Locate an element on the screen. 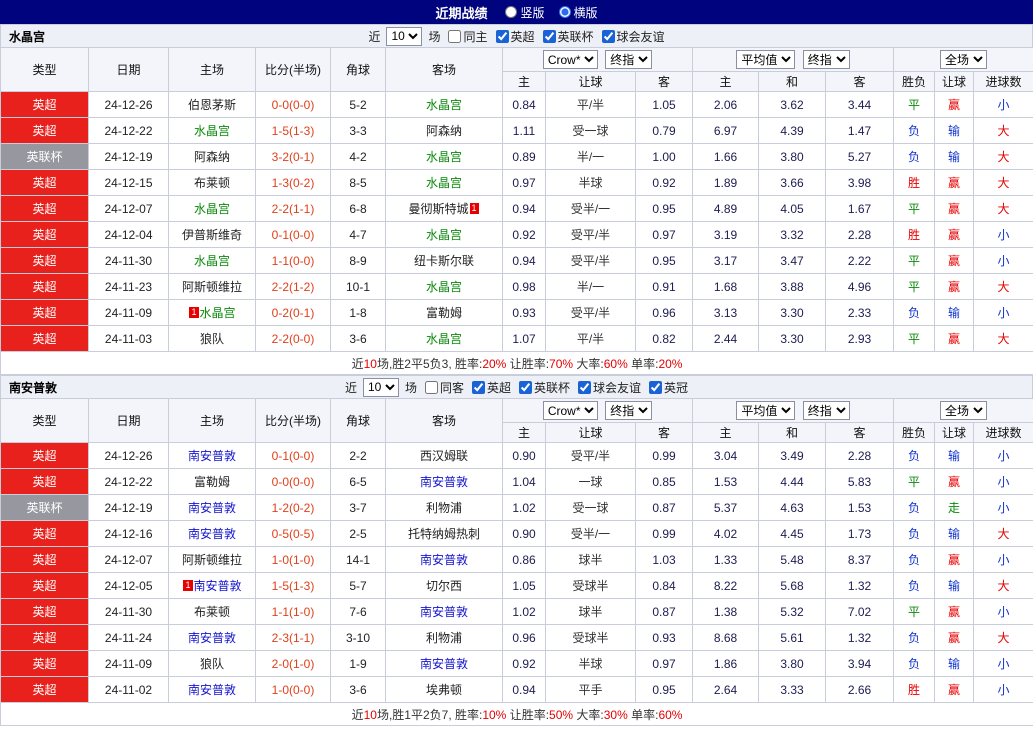 The width and height of the screenshot is (1033, 735). vertical-layout-radio is located at coordinates (511, 12).